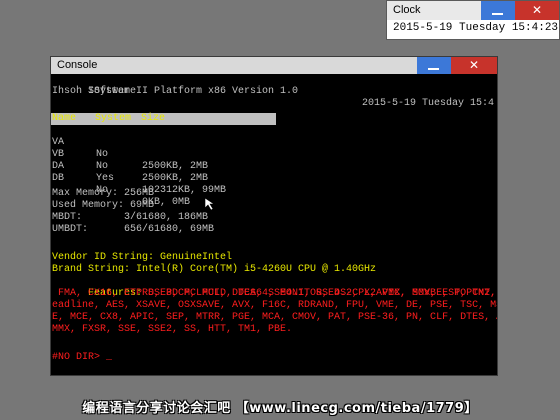  I want to click on drive-row: DB No 0KB, 0MB, so click(202, 184).